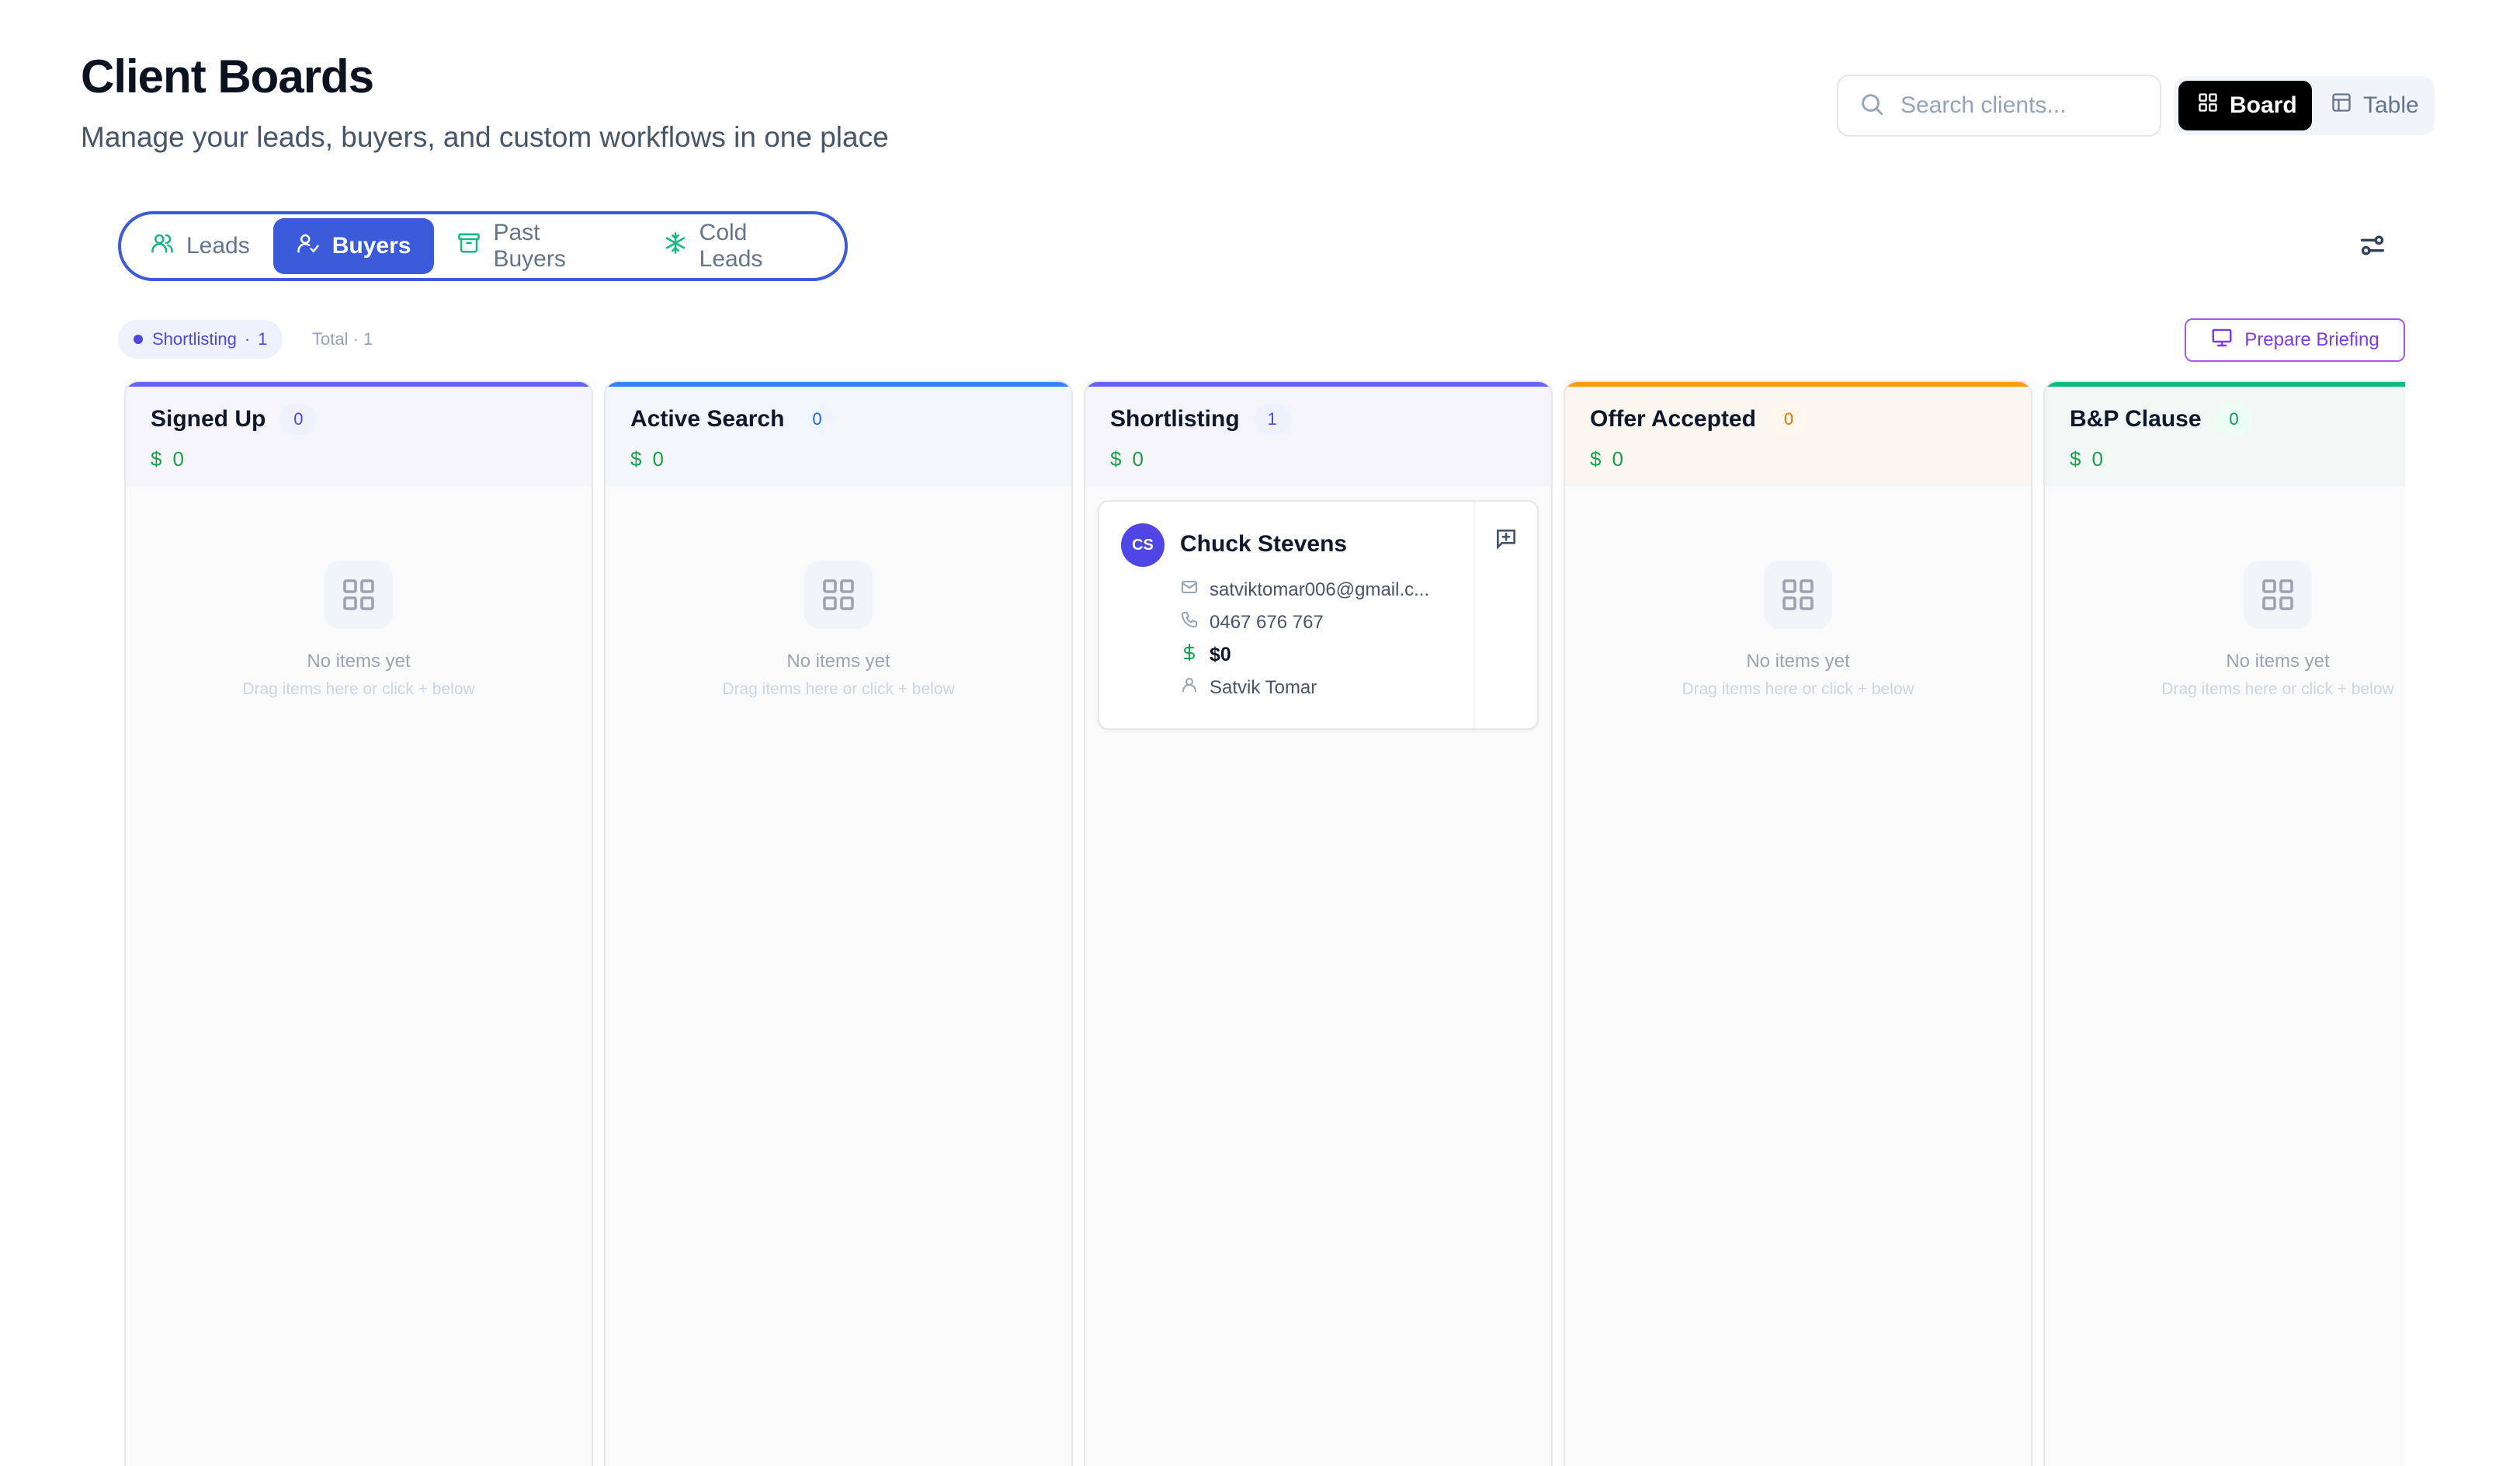 The width and height of the screenshot is (2520, 1466). I want to click on archive-icon, so click(475, 246).